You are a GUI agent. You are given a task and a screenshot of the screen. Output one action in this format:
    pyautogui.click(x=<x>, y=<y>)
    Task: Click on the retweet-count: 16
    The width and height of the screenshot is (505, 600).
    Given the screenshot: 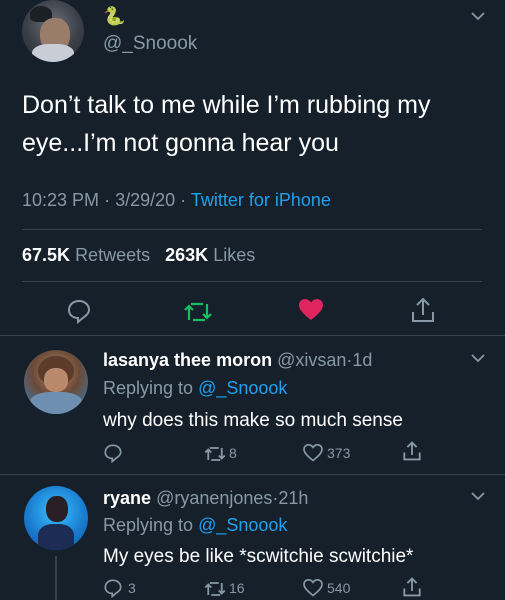 What is the action you would take?
    pyautogui.click(x=237, y=588)
    